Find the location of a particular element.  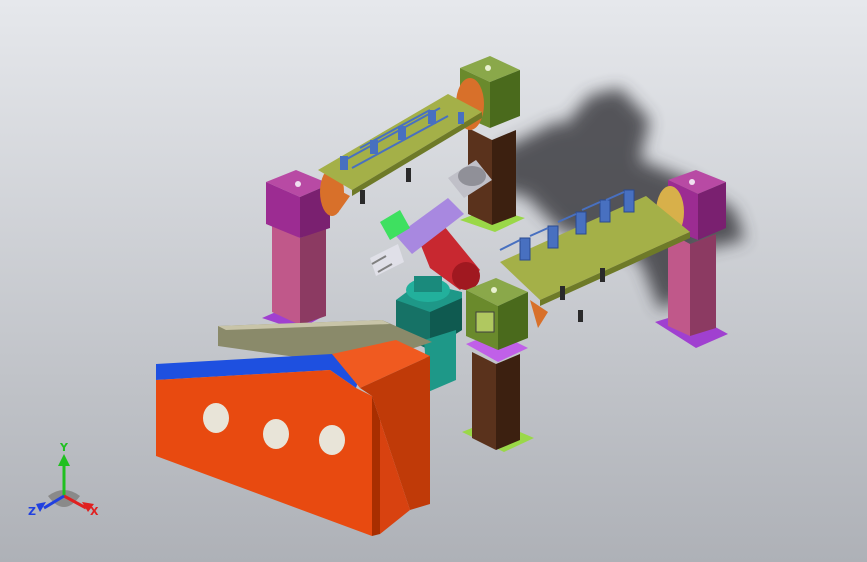

left-head-bolt-icon is located at coordinates (298, 184).